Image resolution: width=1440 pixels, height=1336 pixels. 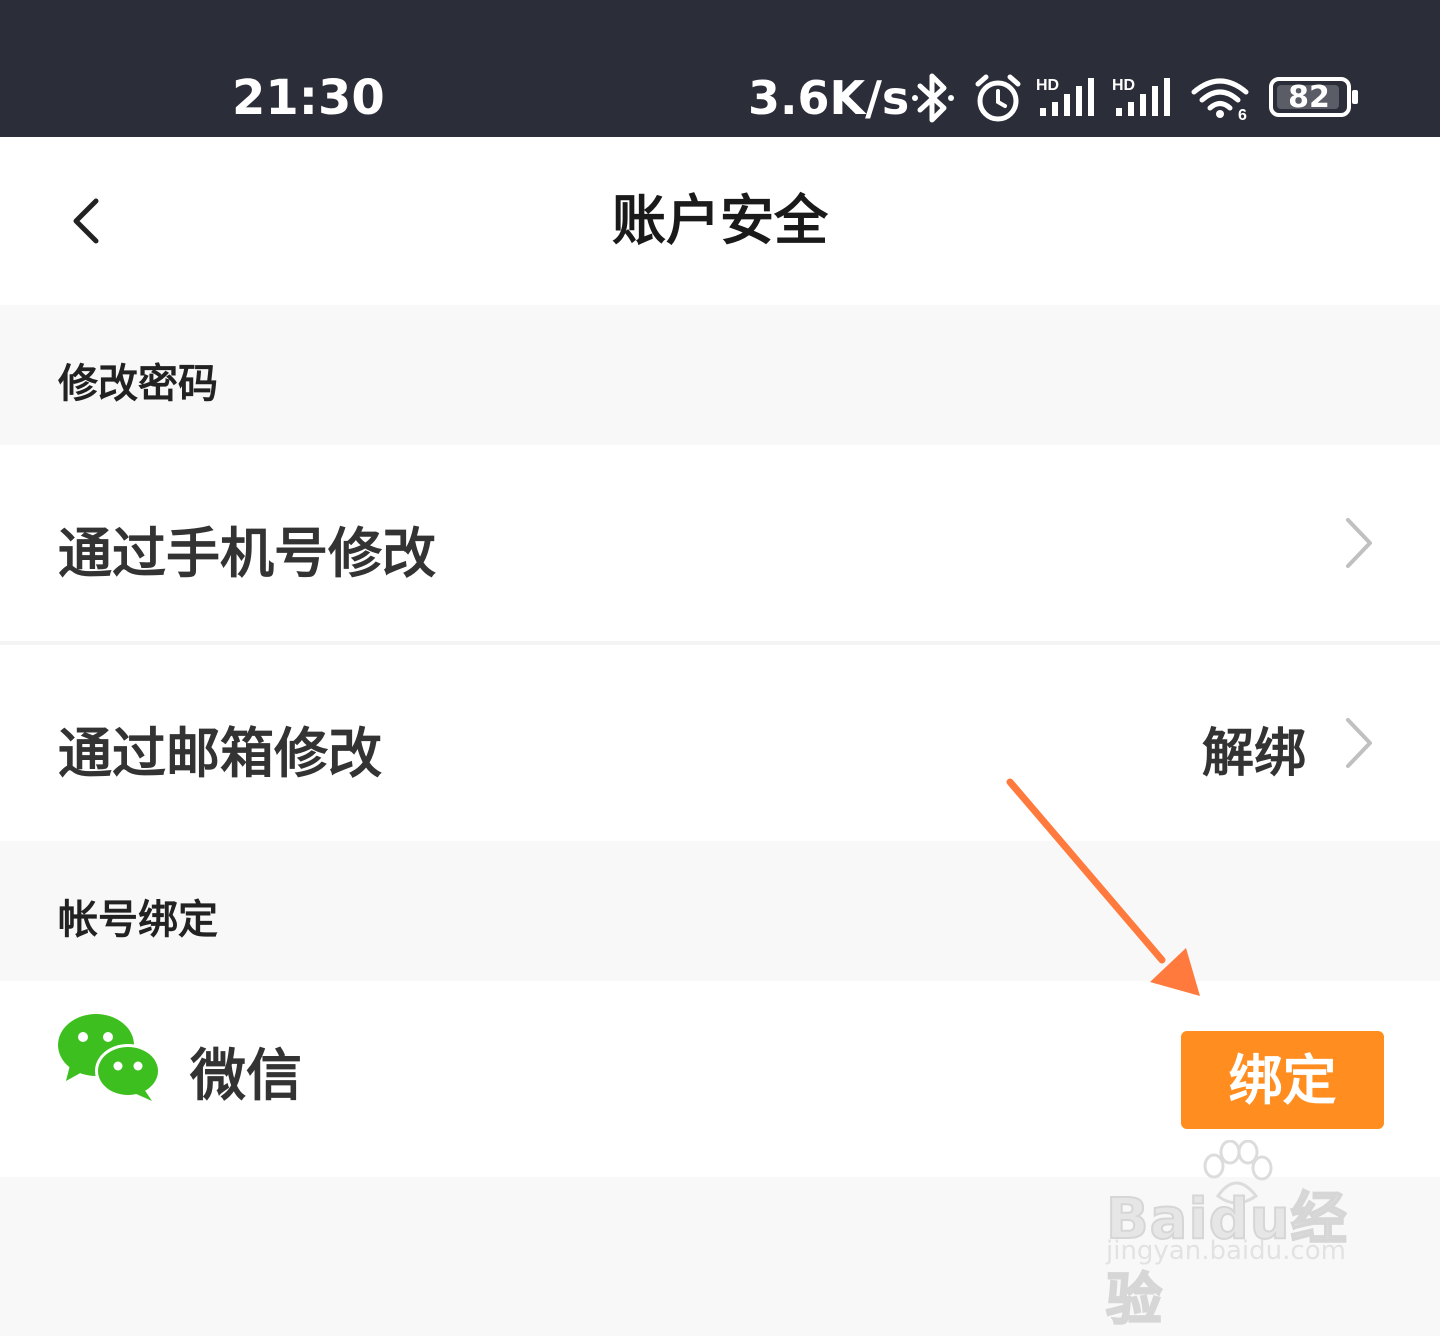 What do you see at coordinates (109, 1057) in the screenshot?
I see `wechat-icon` at bounding box center [109, 1057].